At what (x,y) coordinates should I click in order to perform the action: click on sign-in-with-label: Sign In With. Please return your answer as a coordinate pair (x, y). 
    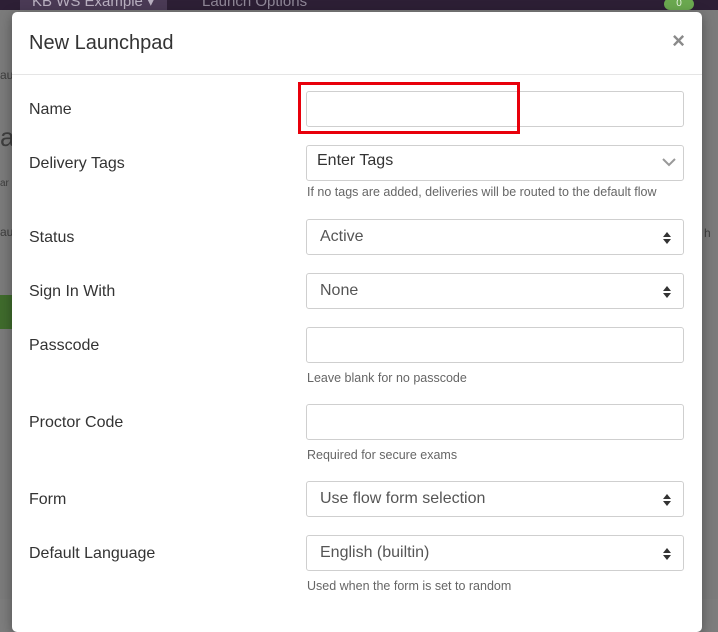
    Looking at the image, I should click on (72, 291).